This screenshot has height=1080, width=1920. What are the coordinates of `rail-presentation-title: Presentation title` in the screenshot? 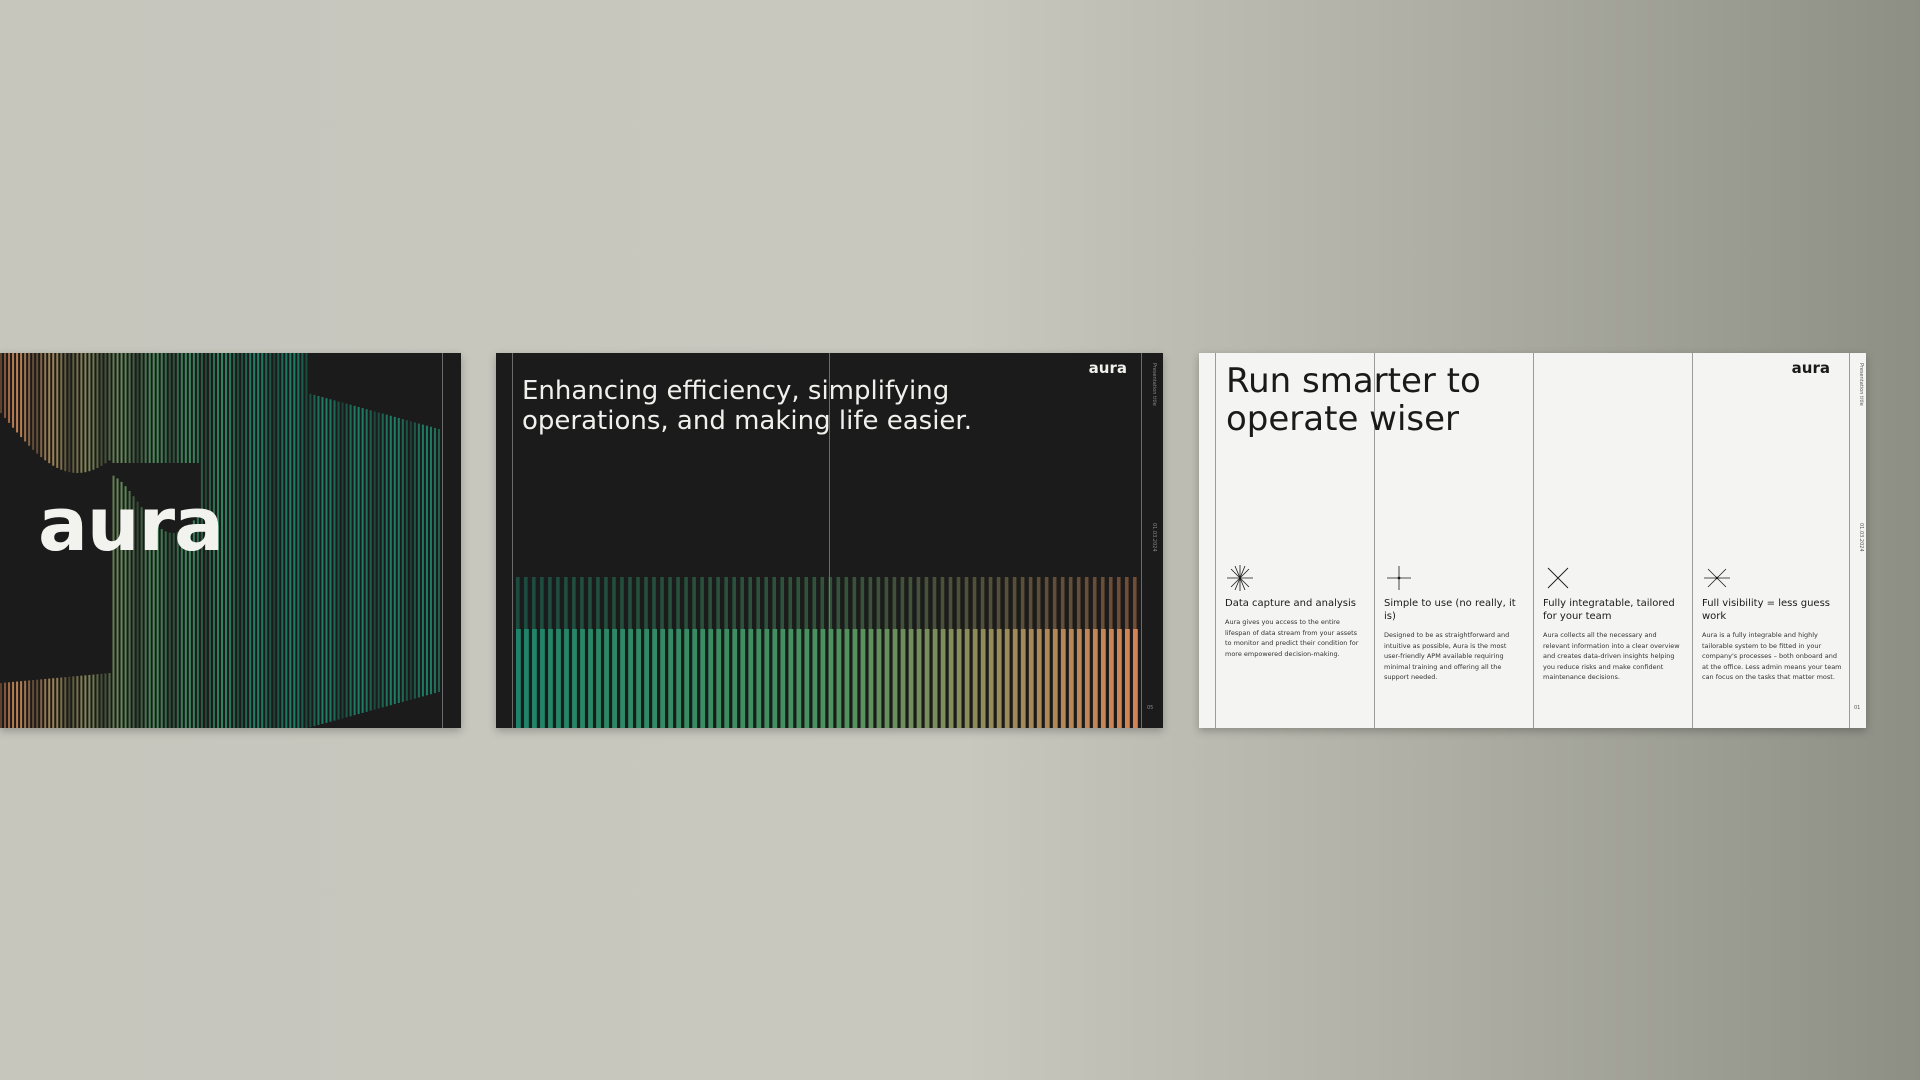 It's located at (1861, 384).